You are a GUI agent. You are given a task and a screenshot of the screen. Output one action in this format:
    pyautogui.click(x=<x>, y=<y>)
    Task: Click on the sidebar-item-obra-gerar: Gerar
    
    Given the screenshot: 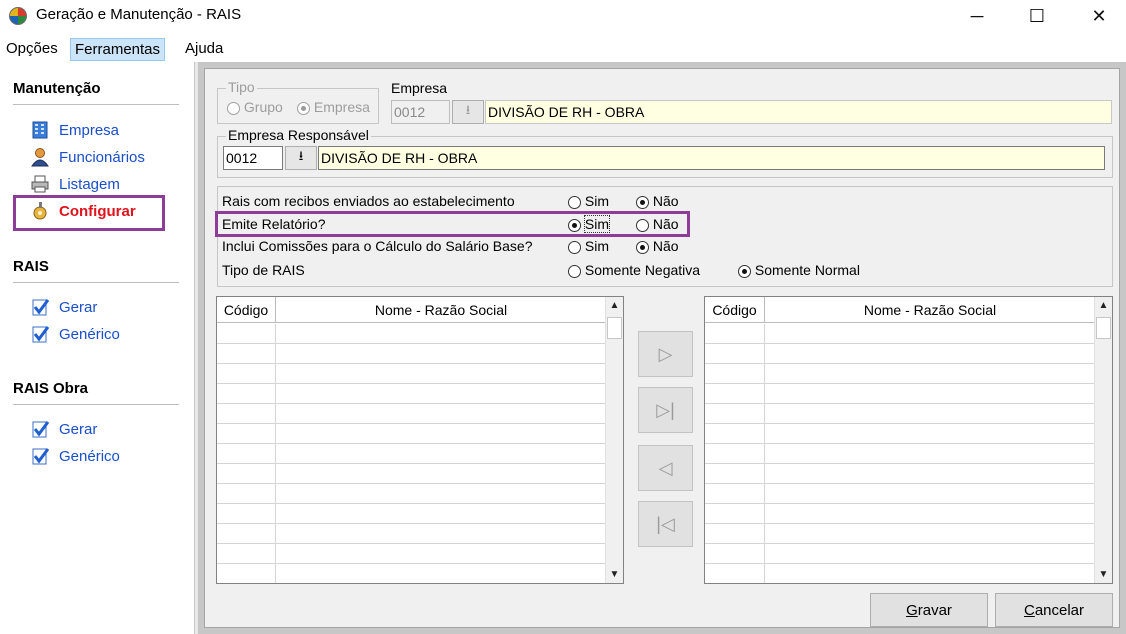 What is the action you would take?
    pyautogui.click(x=63, y=429)
    